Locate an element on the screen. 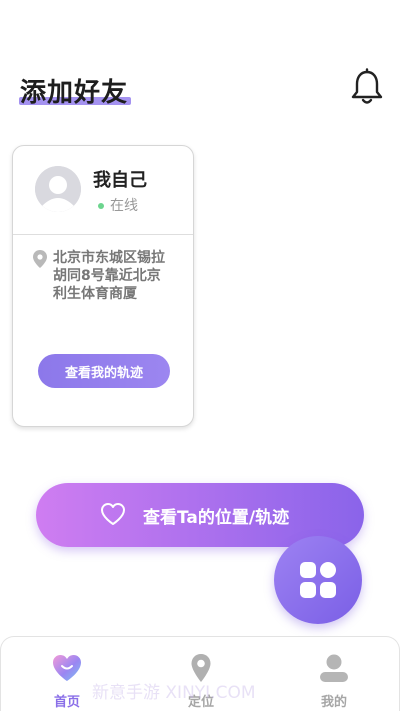 This screenshot has height=711, width=400. heart-icon is located at coordinates (113, 514).